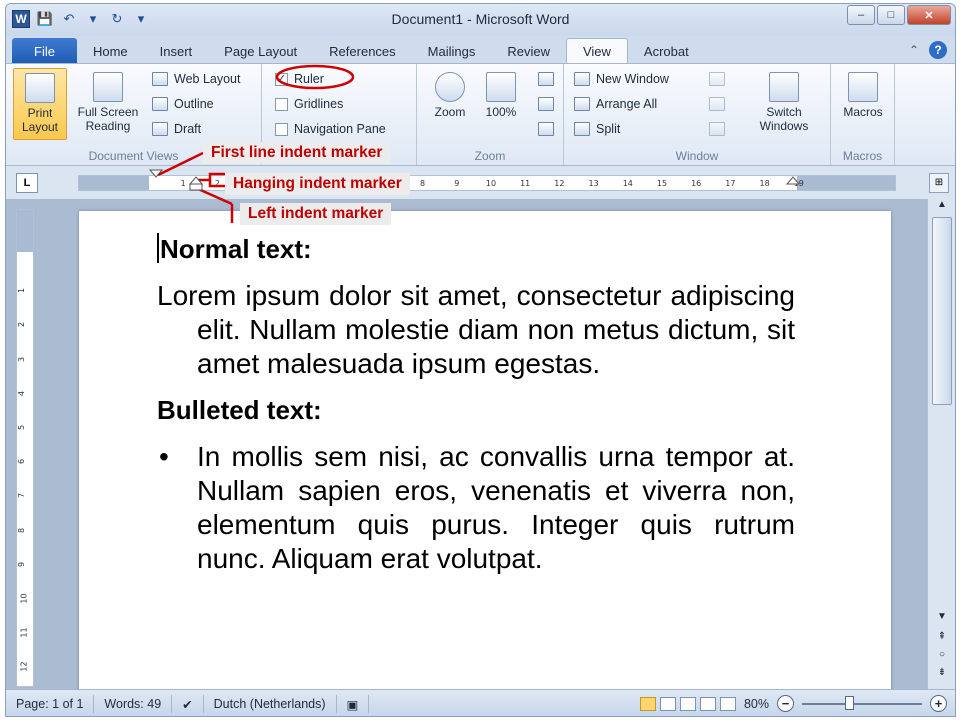  Describe the element at coordinates (596, 51) in the screenshot. I see `tab-view: View` at that location.